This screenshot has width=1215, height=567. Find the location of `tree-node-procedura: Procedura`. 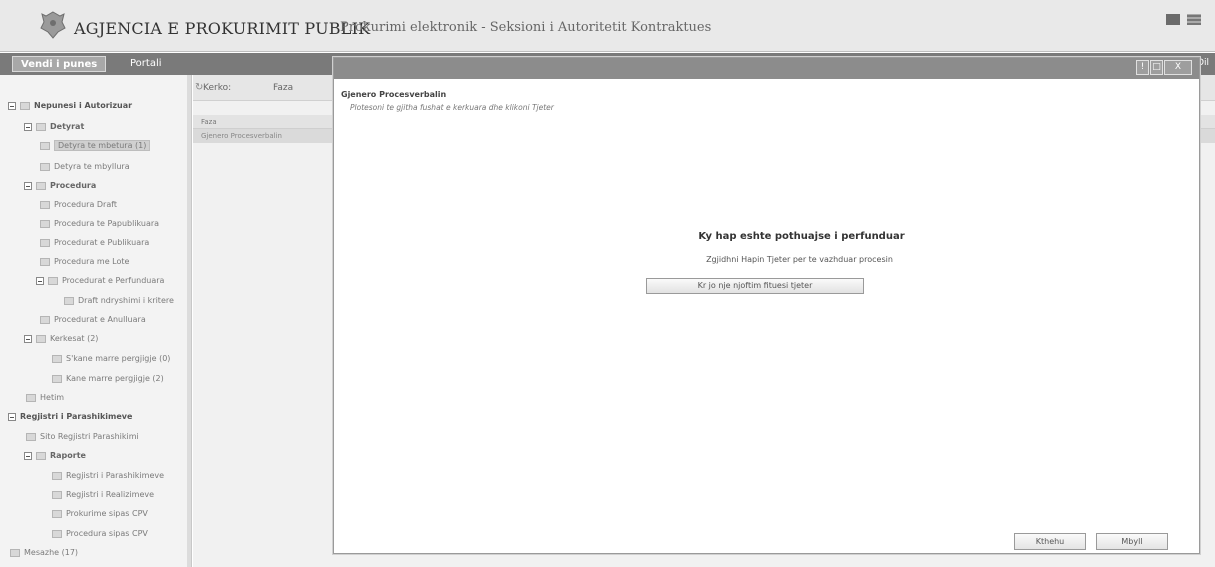

tree-node-procedura: Procedura is located at coordinates (60, 186).